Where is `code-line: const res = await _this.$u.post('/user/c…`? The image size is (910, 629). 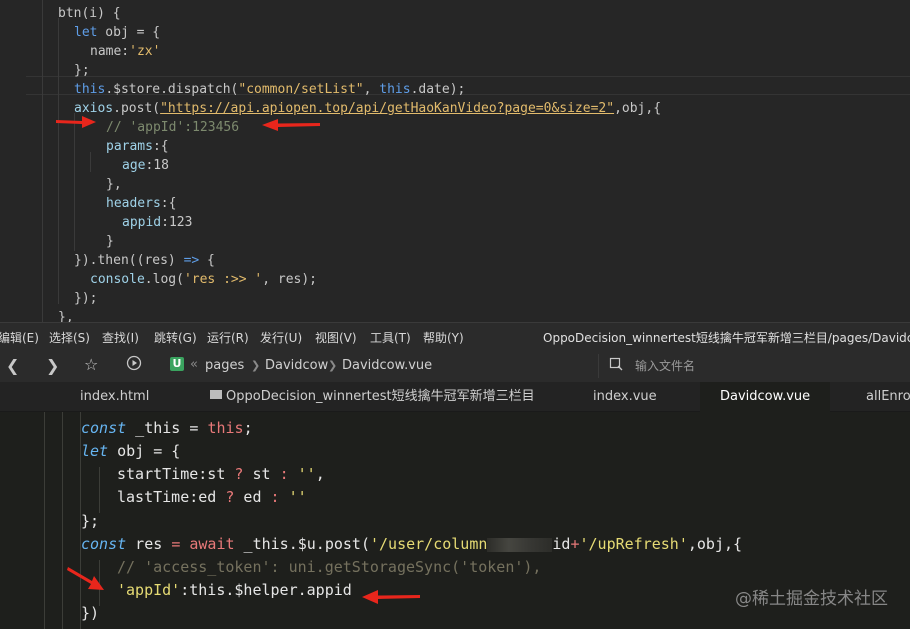
code-line: const res = await _this.$u.post('/user/c… is located at coordinates (412, 544).